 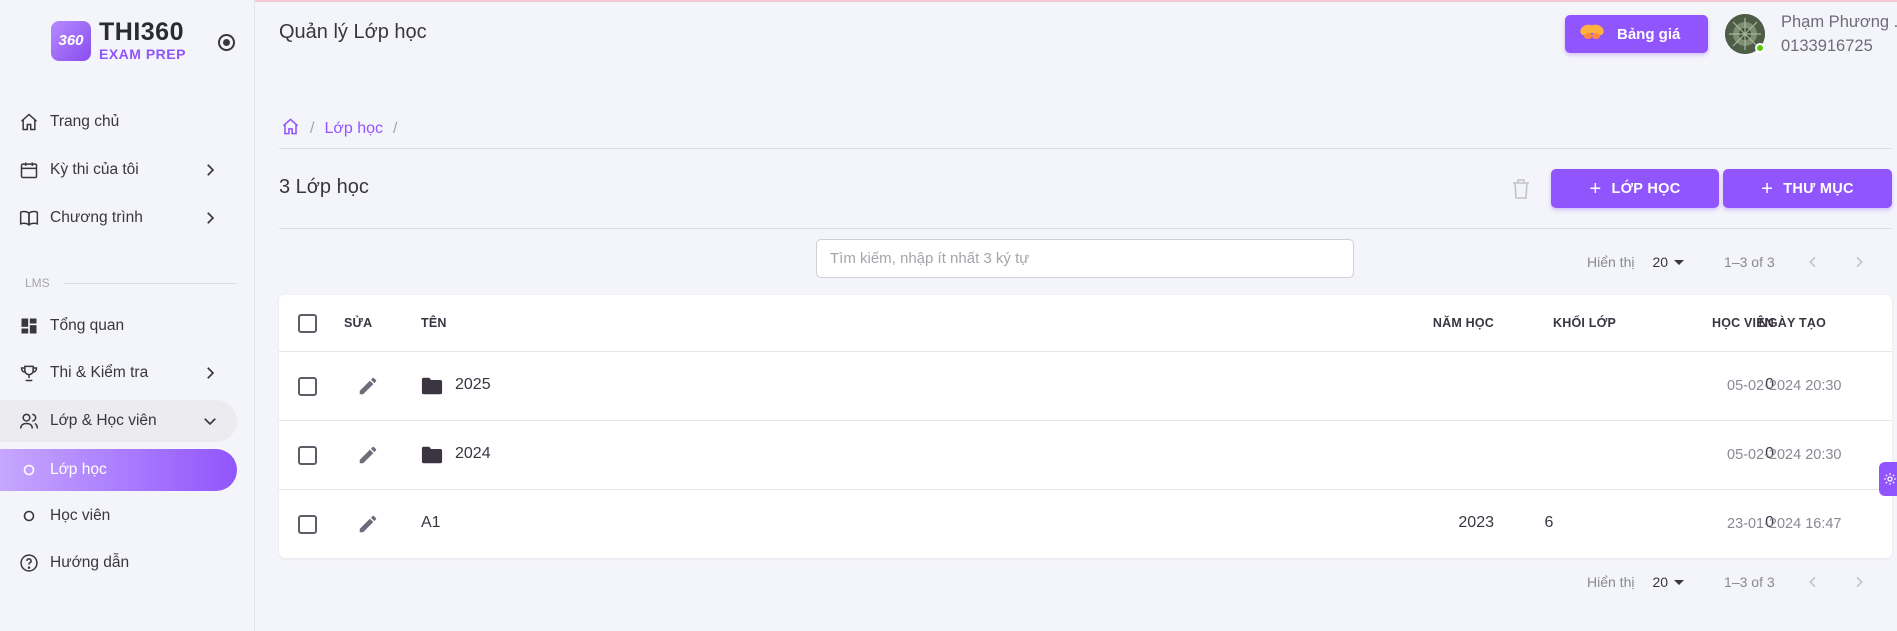 I want to click on add-class-button: + LỚP HỌC, so click(x=1635, y=188).